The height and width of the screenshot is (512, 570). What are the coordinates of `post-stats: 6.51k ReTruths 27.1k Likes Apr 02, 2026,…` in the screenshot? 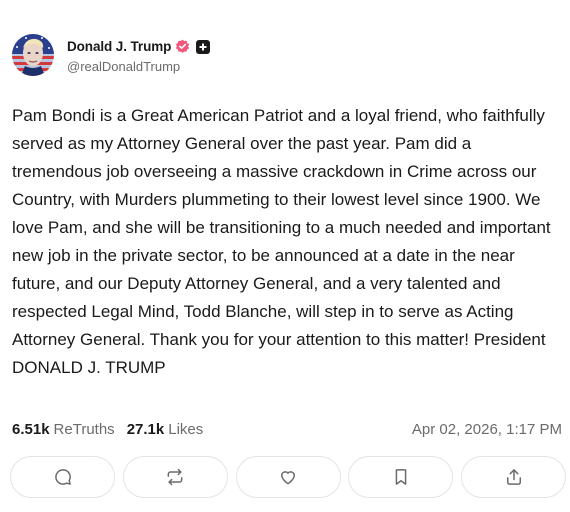 It's located at (288, 429).